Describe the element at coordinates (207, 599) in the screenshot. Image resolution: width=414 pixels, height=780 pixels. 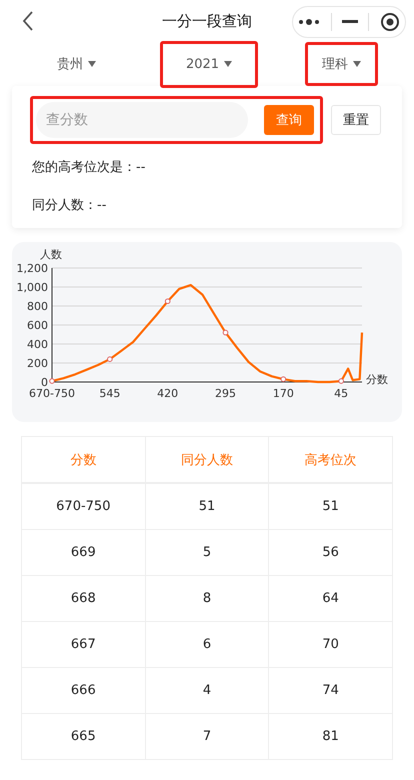
I see `table-cell: 8` at that location.